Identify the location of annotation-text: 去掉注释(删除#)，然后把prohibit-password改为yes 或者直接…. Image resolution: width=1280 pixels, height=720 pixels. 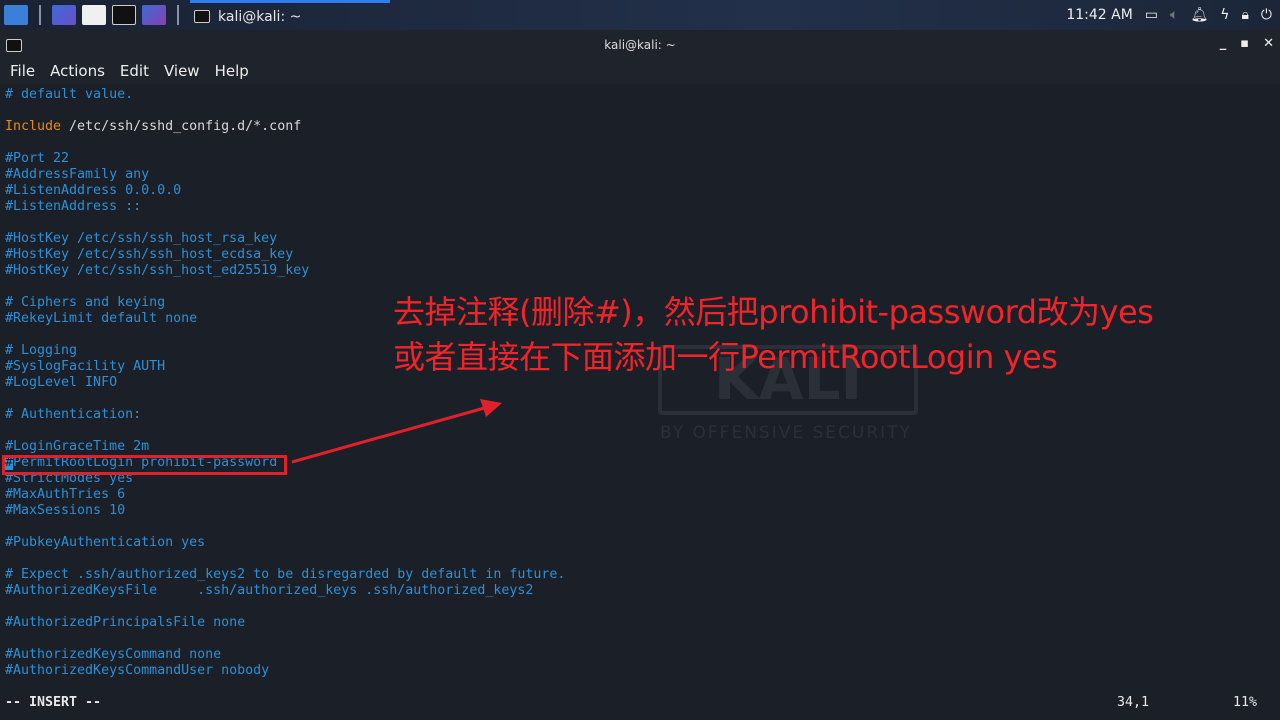
(773, 335).